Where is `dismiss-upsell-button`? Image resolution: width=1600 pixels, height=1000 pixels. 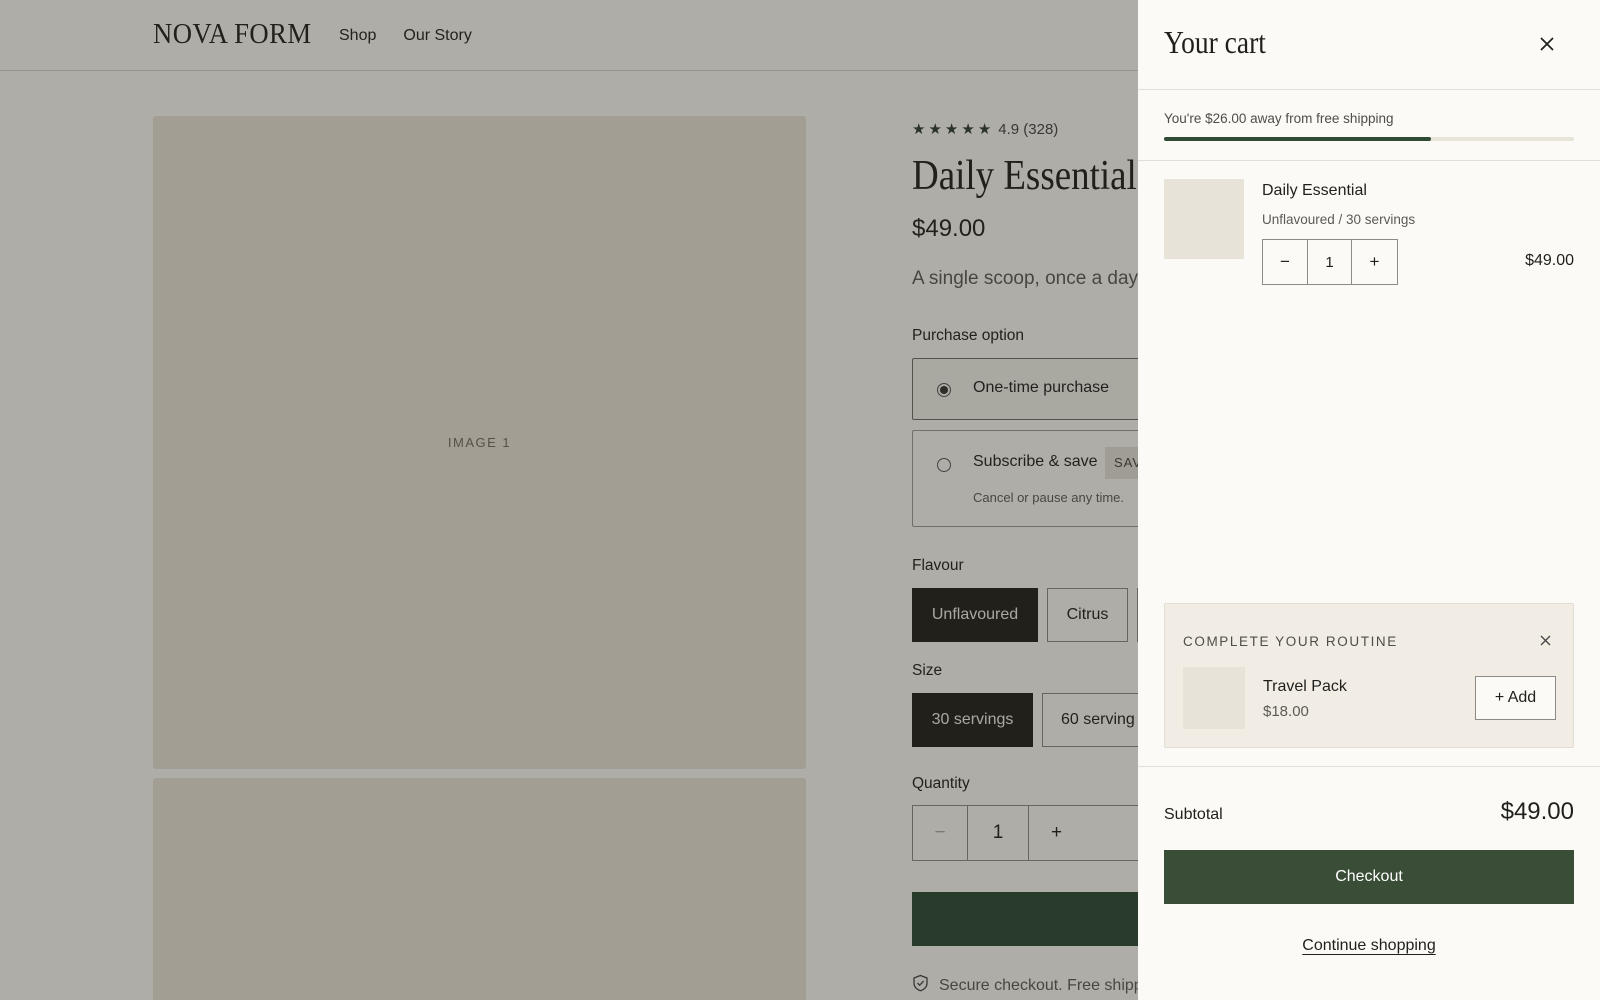 dismiss-upsell-button is located at coordinates (1545, 642).